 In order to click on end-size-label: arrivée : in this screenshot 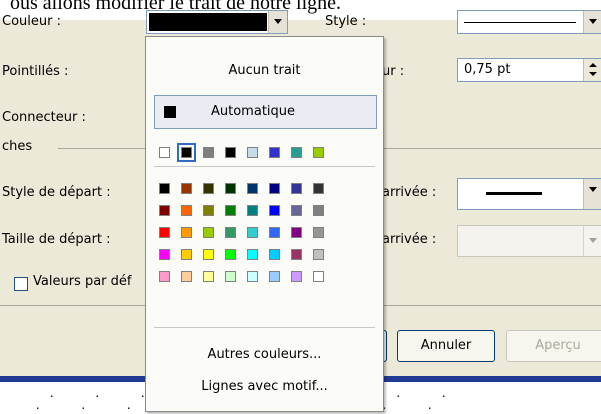, I will do `click(409, 239)`.